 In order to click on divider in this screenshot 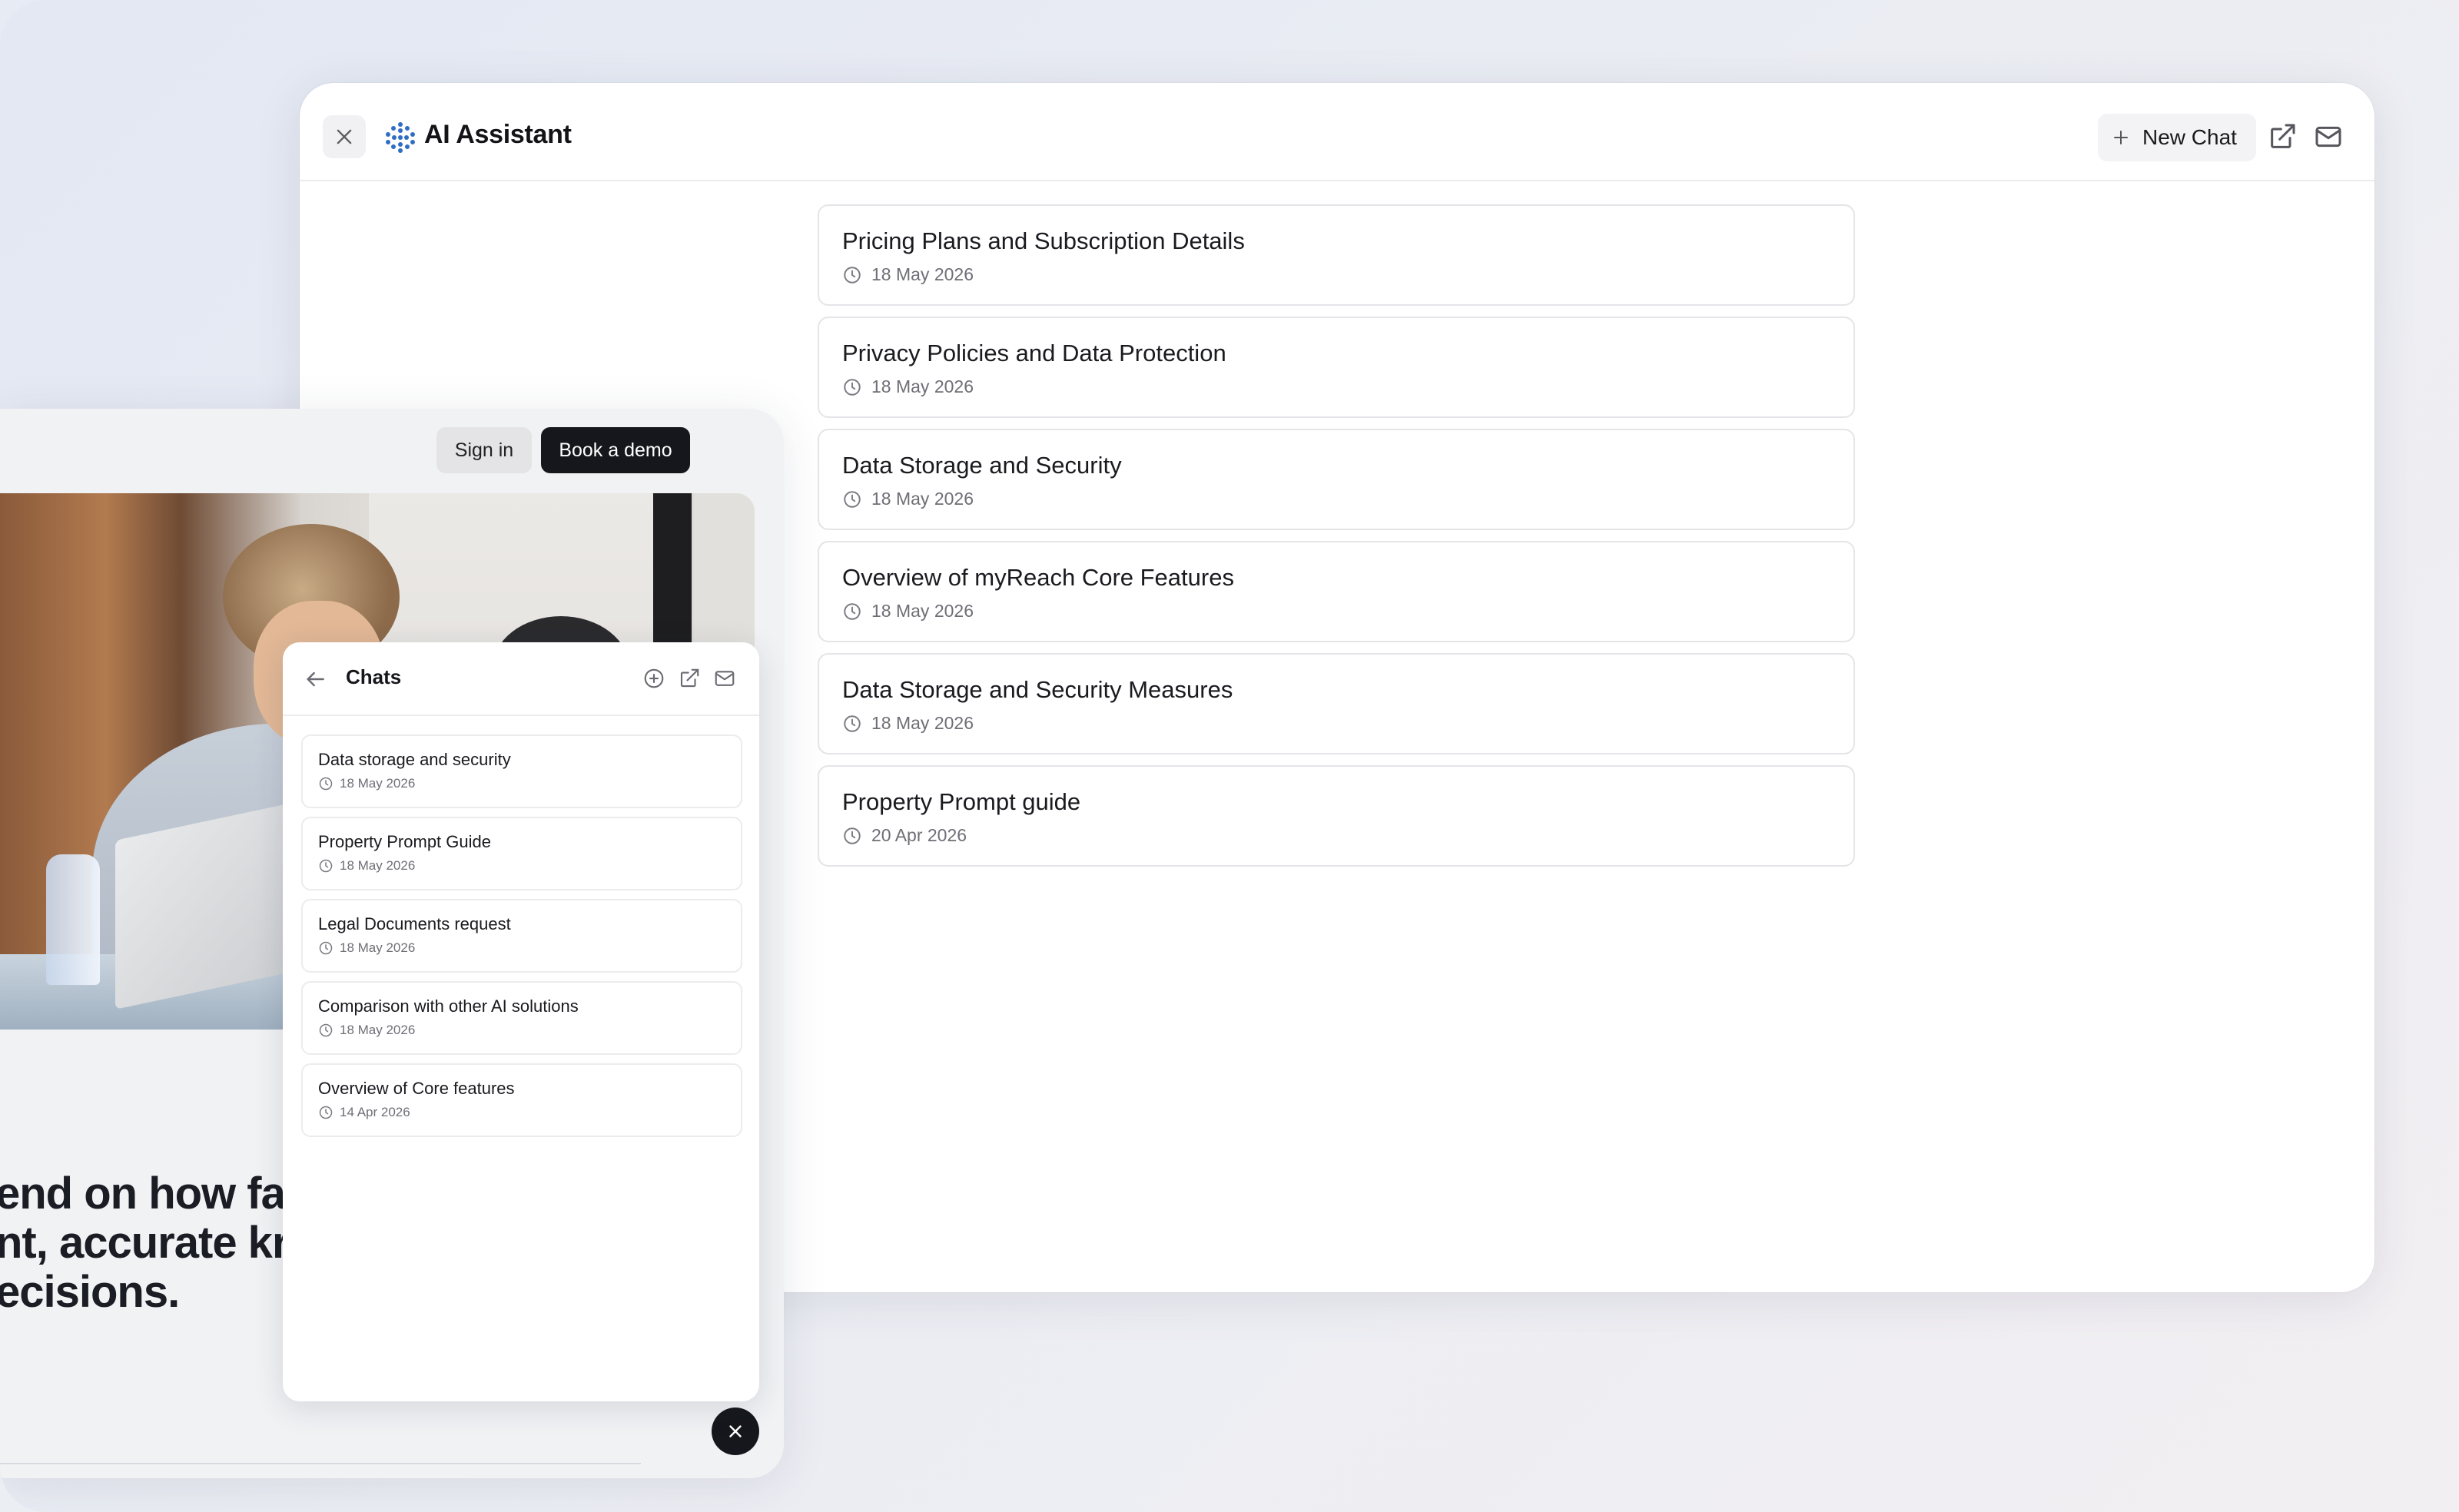, I will do `click(320, 1463)`.